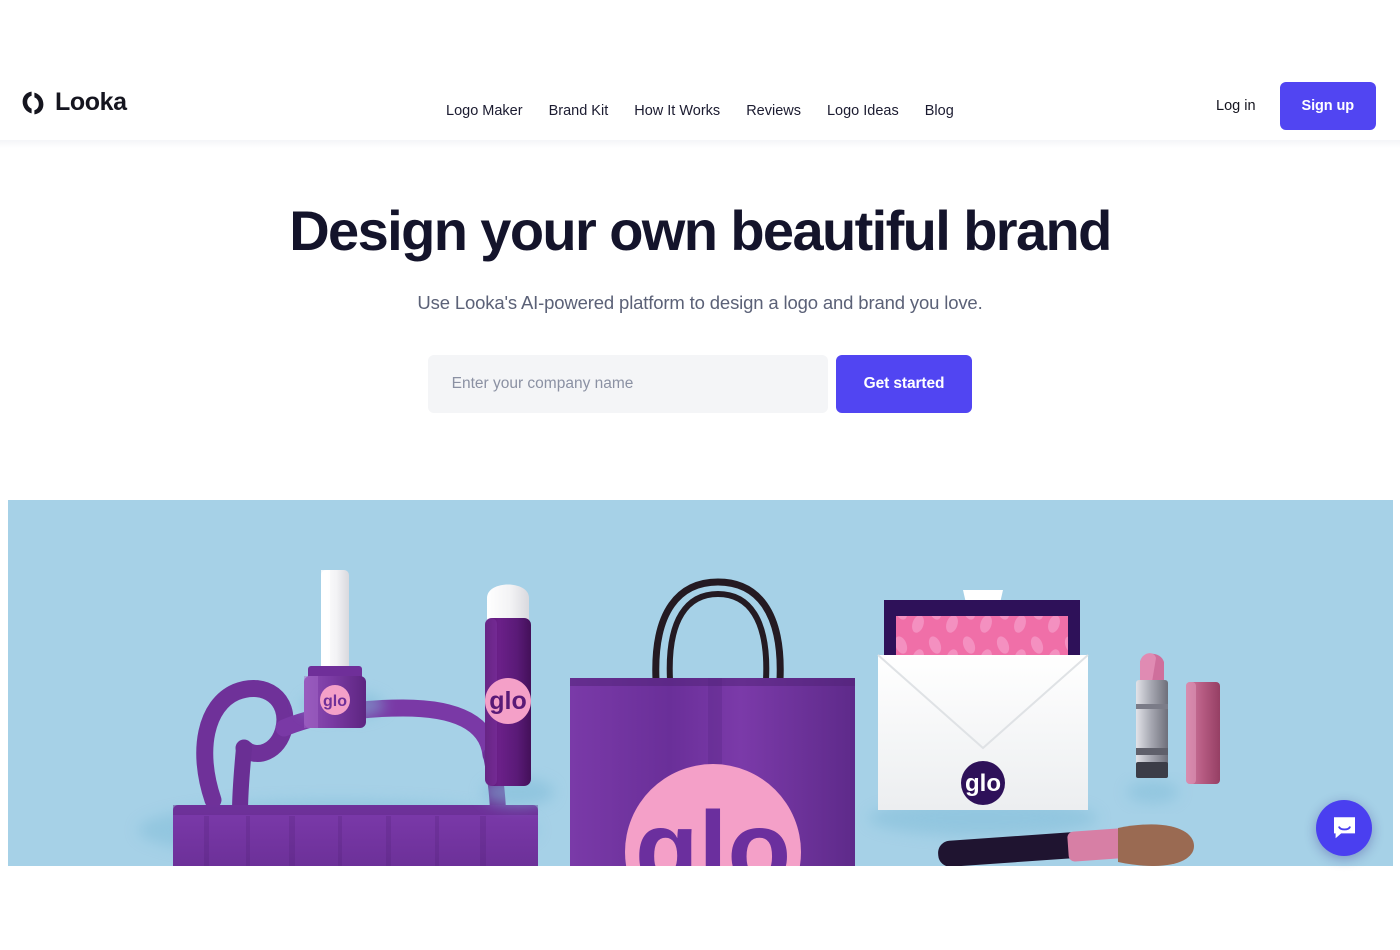  I want to click on envelope-mockup: glo, so click(983, 713).